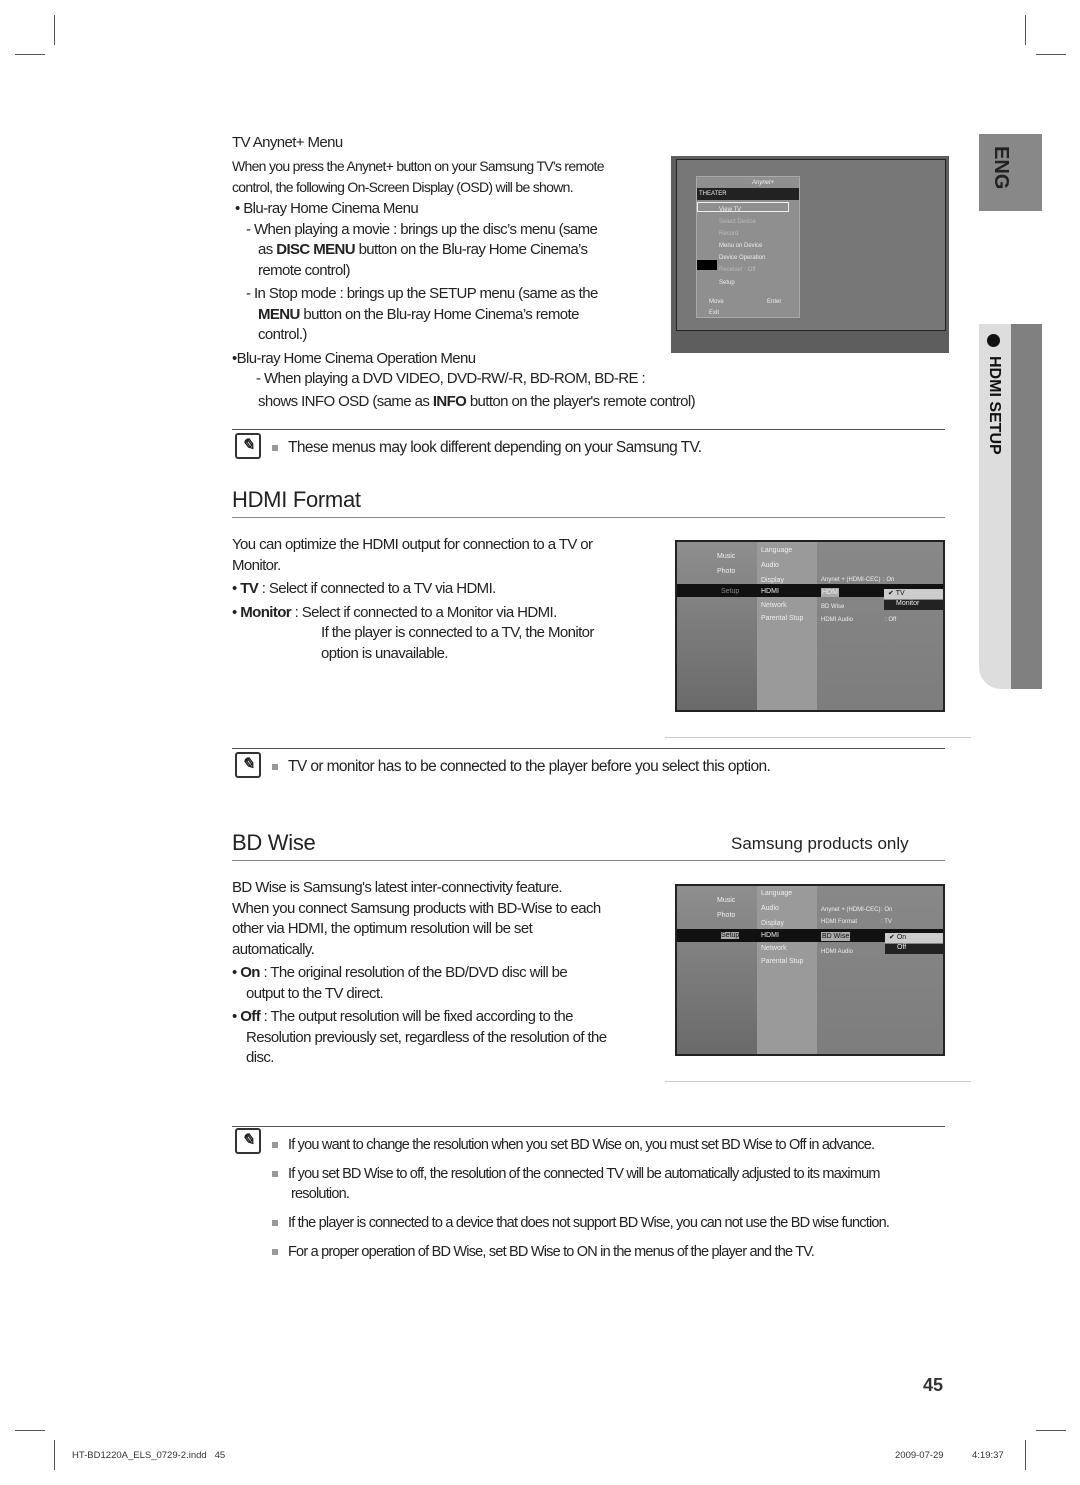  I want to click on language-label: ENG, so click(1001, 168).